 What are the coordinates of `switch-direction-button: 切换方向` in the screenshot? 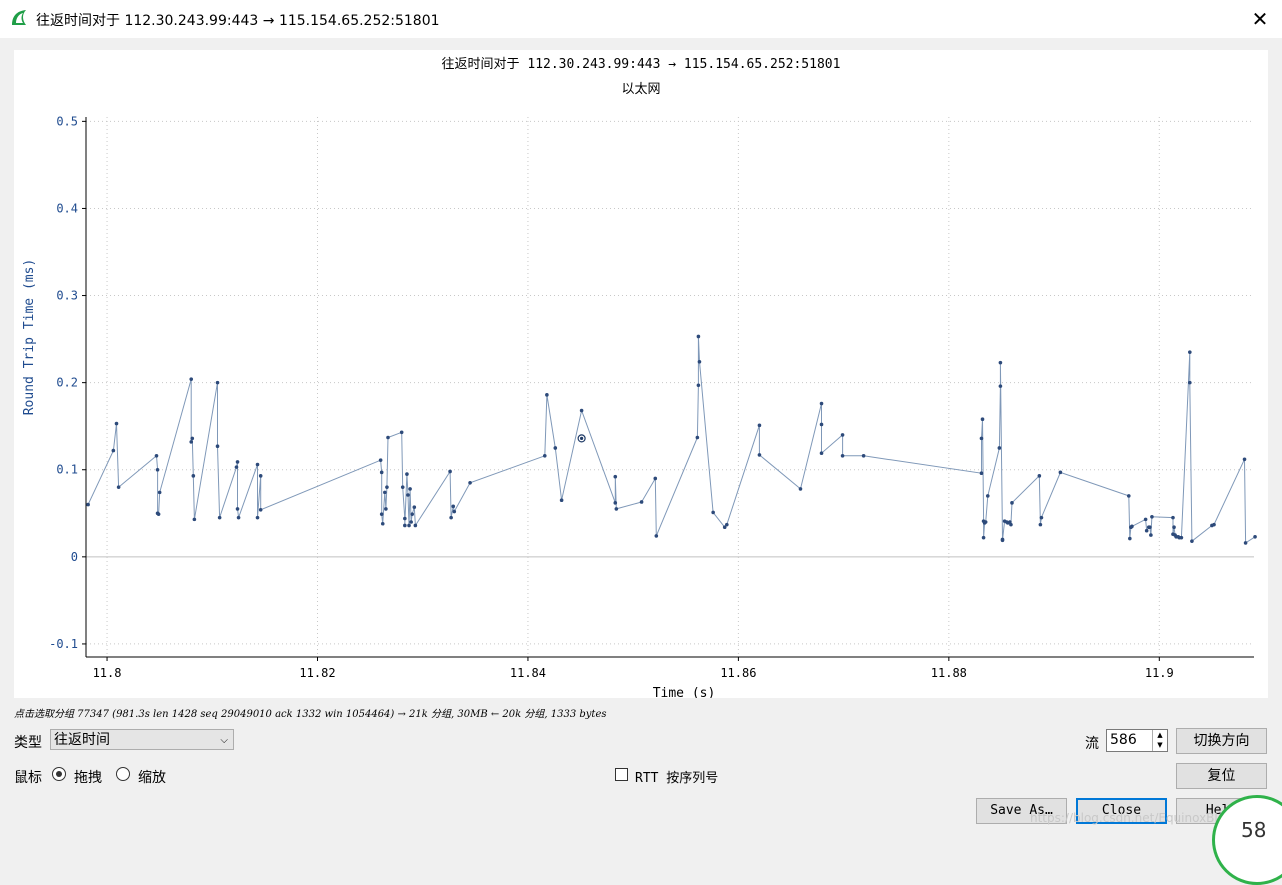 It's located at (1221, 741).